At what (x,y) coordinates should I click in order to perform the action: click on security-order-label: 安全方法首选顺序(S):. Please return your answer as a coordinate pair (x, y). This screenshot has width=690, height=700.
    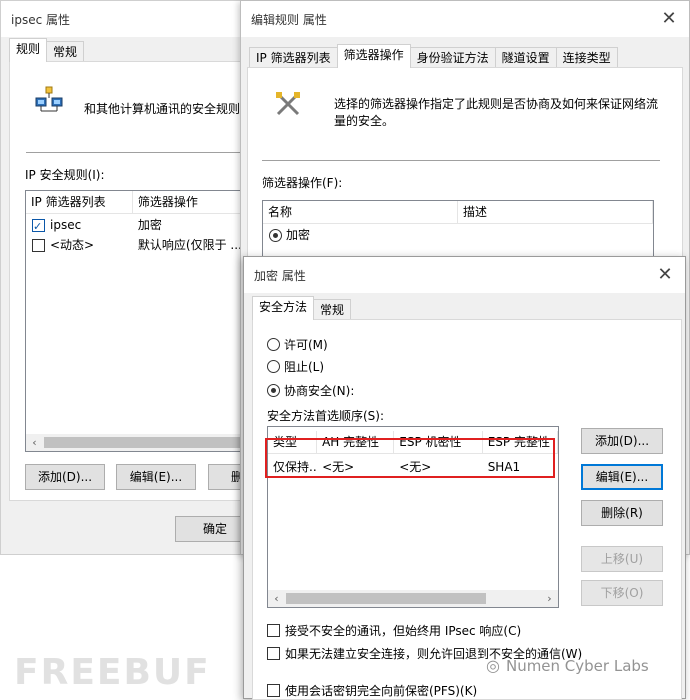
    Looking at the image, I should click on (326, 416).